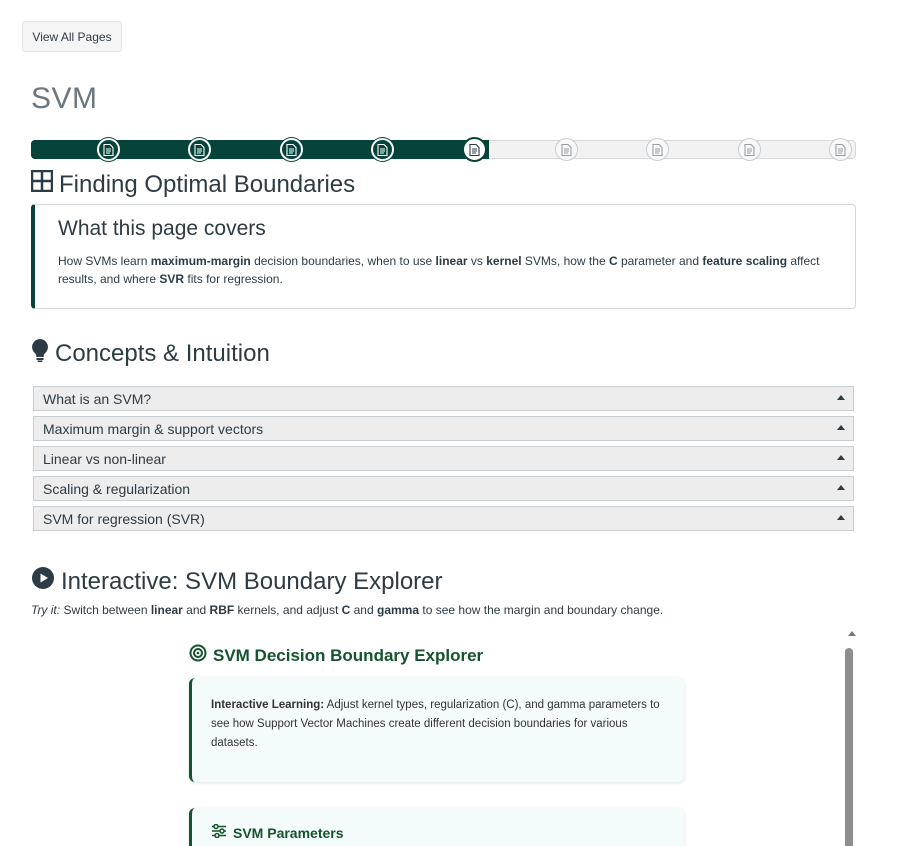 The image size is (908, 846). What do you see at coordinates (745, 261) in the screenshot?
I see `covers-text-fragment: feature scaling` at bounding box center [745, 261].